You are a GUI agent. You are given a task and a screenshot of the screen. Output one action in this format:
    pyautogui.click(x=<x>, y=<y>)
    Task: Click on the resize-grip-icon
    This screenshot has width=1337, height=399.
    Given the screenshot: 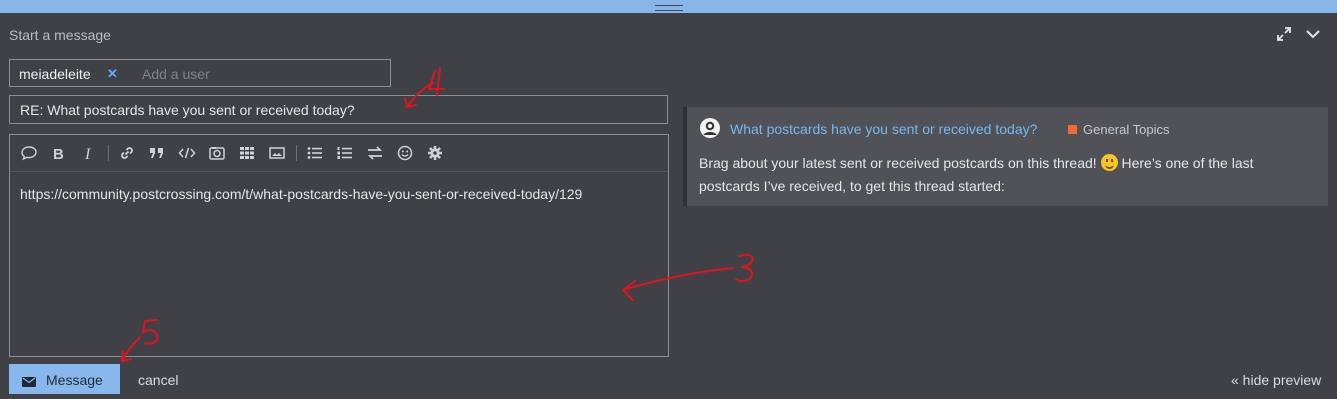 What is the action you would take?
    pyautogui.click(x=669, y=8)
    